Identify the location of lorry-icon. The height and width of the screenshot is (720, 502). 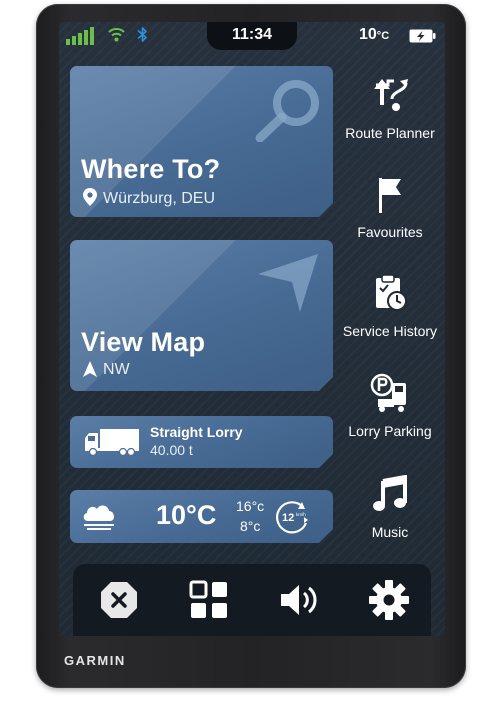
(112, 442).